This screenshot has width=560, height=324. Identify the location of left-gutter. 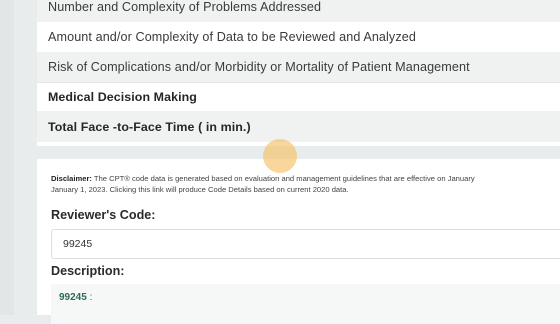
(7, 157).